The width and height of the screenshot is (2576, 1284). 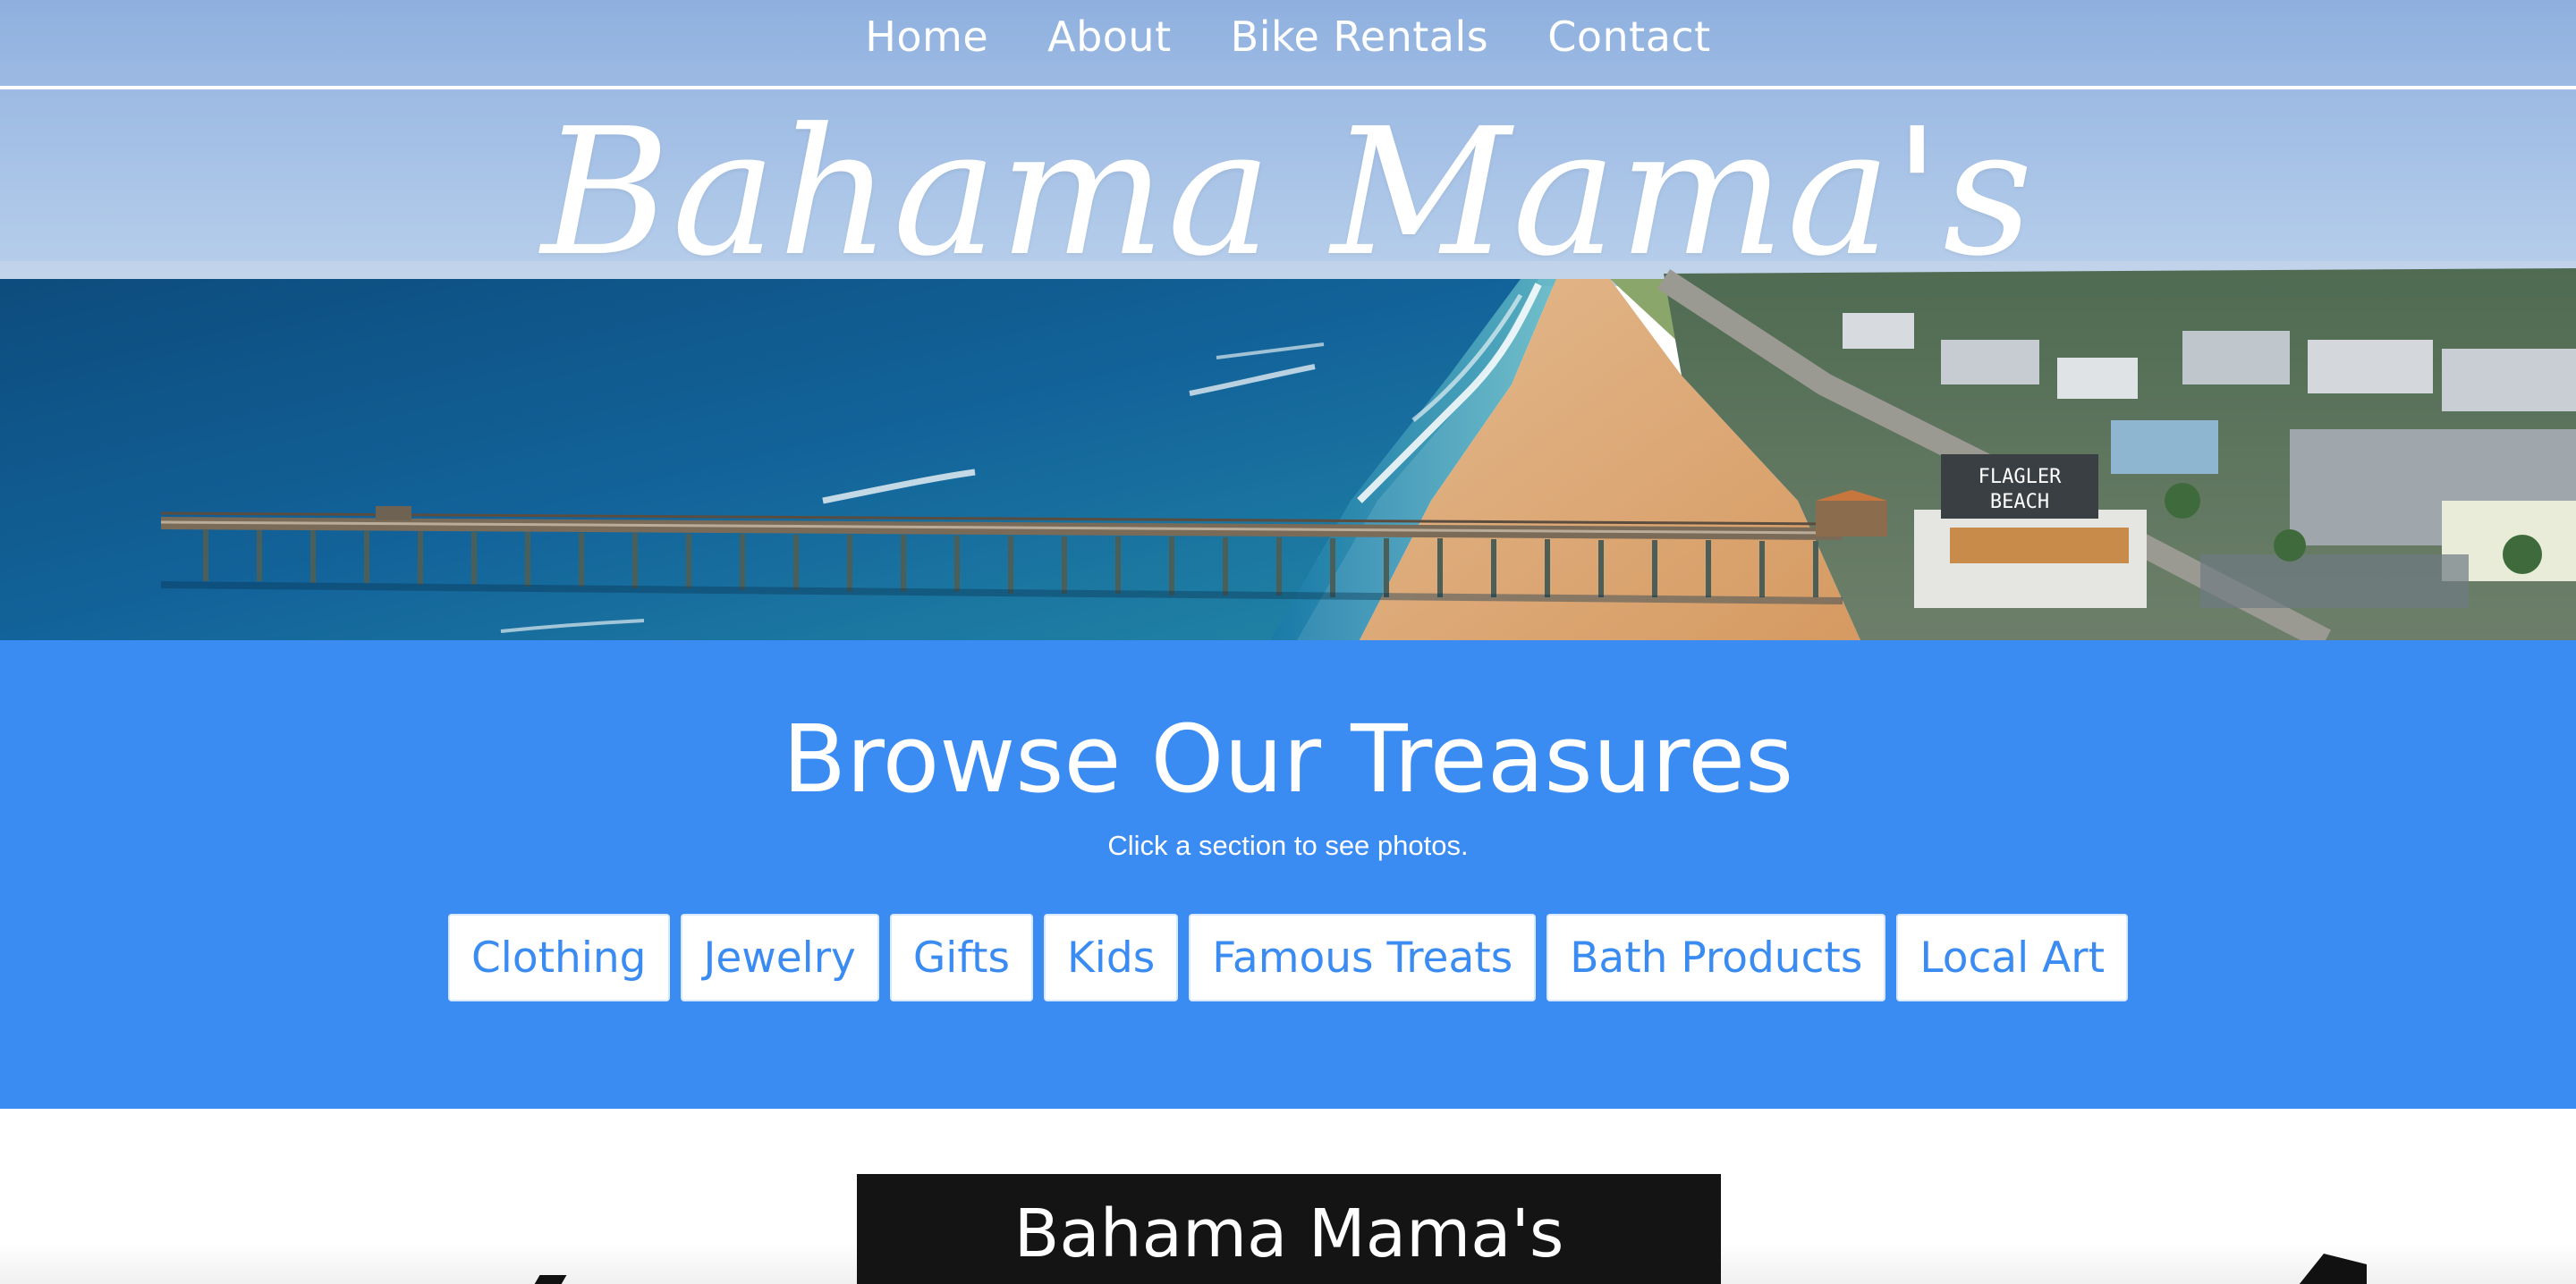 What do you see at coordinates (1288, 845) in the screenshot?
I see `browse-subtitle: Click a section to see photos.` at bounding box center [1288, 845].